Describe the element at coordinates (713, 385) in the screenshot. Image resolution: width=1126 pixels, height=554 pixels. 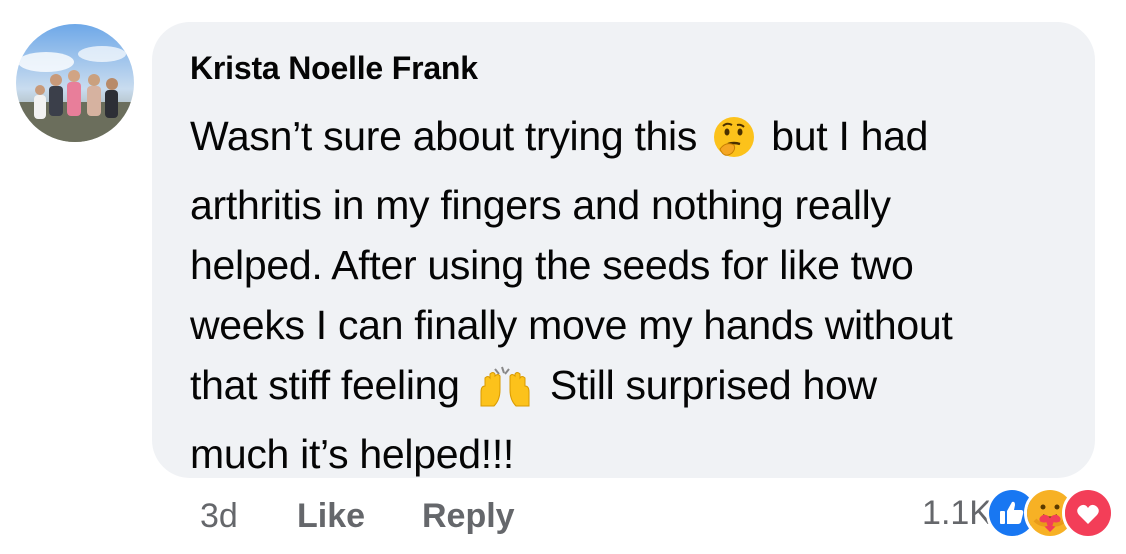
I see `comment-text-line: Still surprised how` at that location.